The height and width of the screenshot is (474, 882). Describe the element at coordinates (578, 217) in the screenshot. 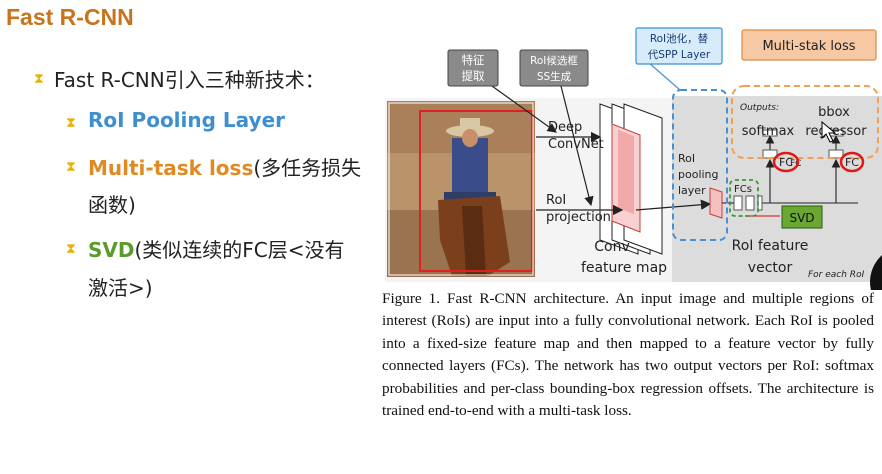

I see `roi-projection-line2: projection` at that location.